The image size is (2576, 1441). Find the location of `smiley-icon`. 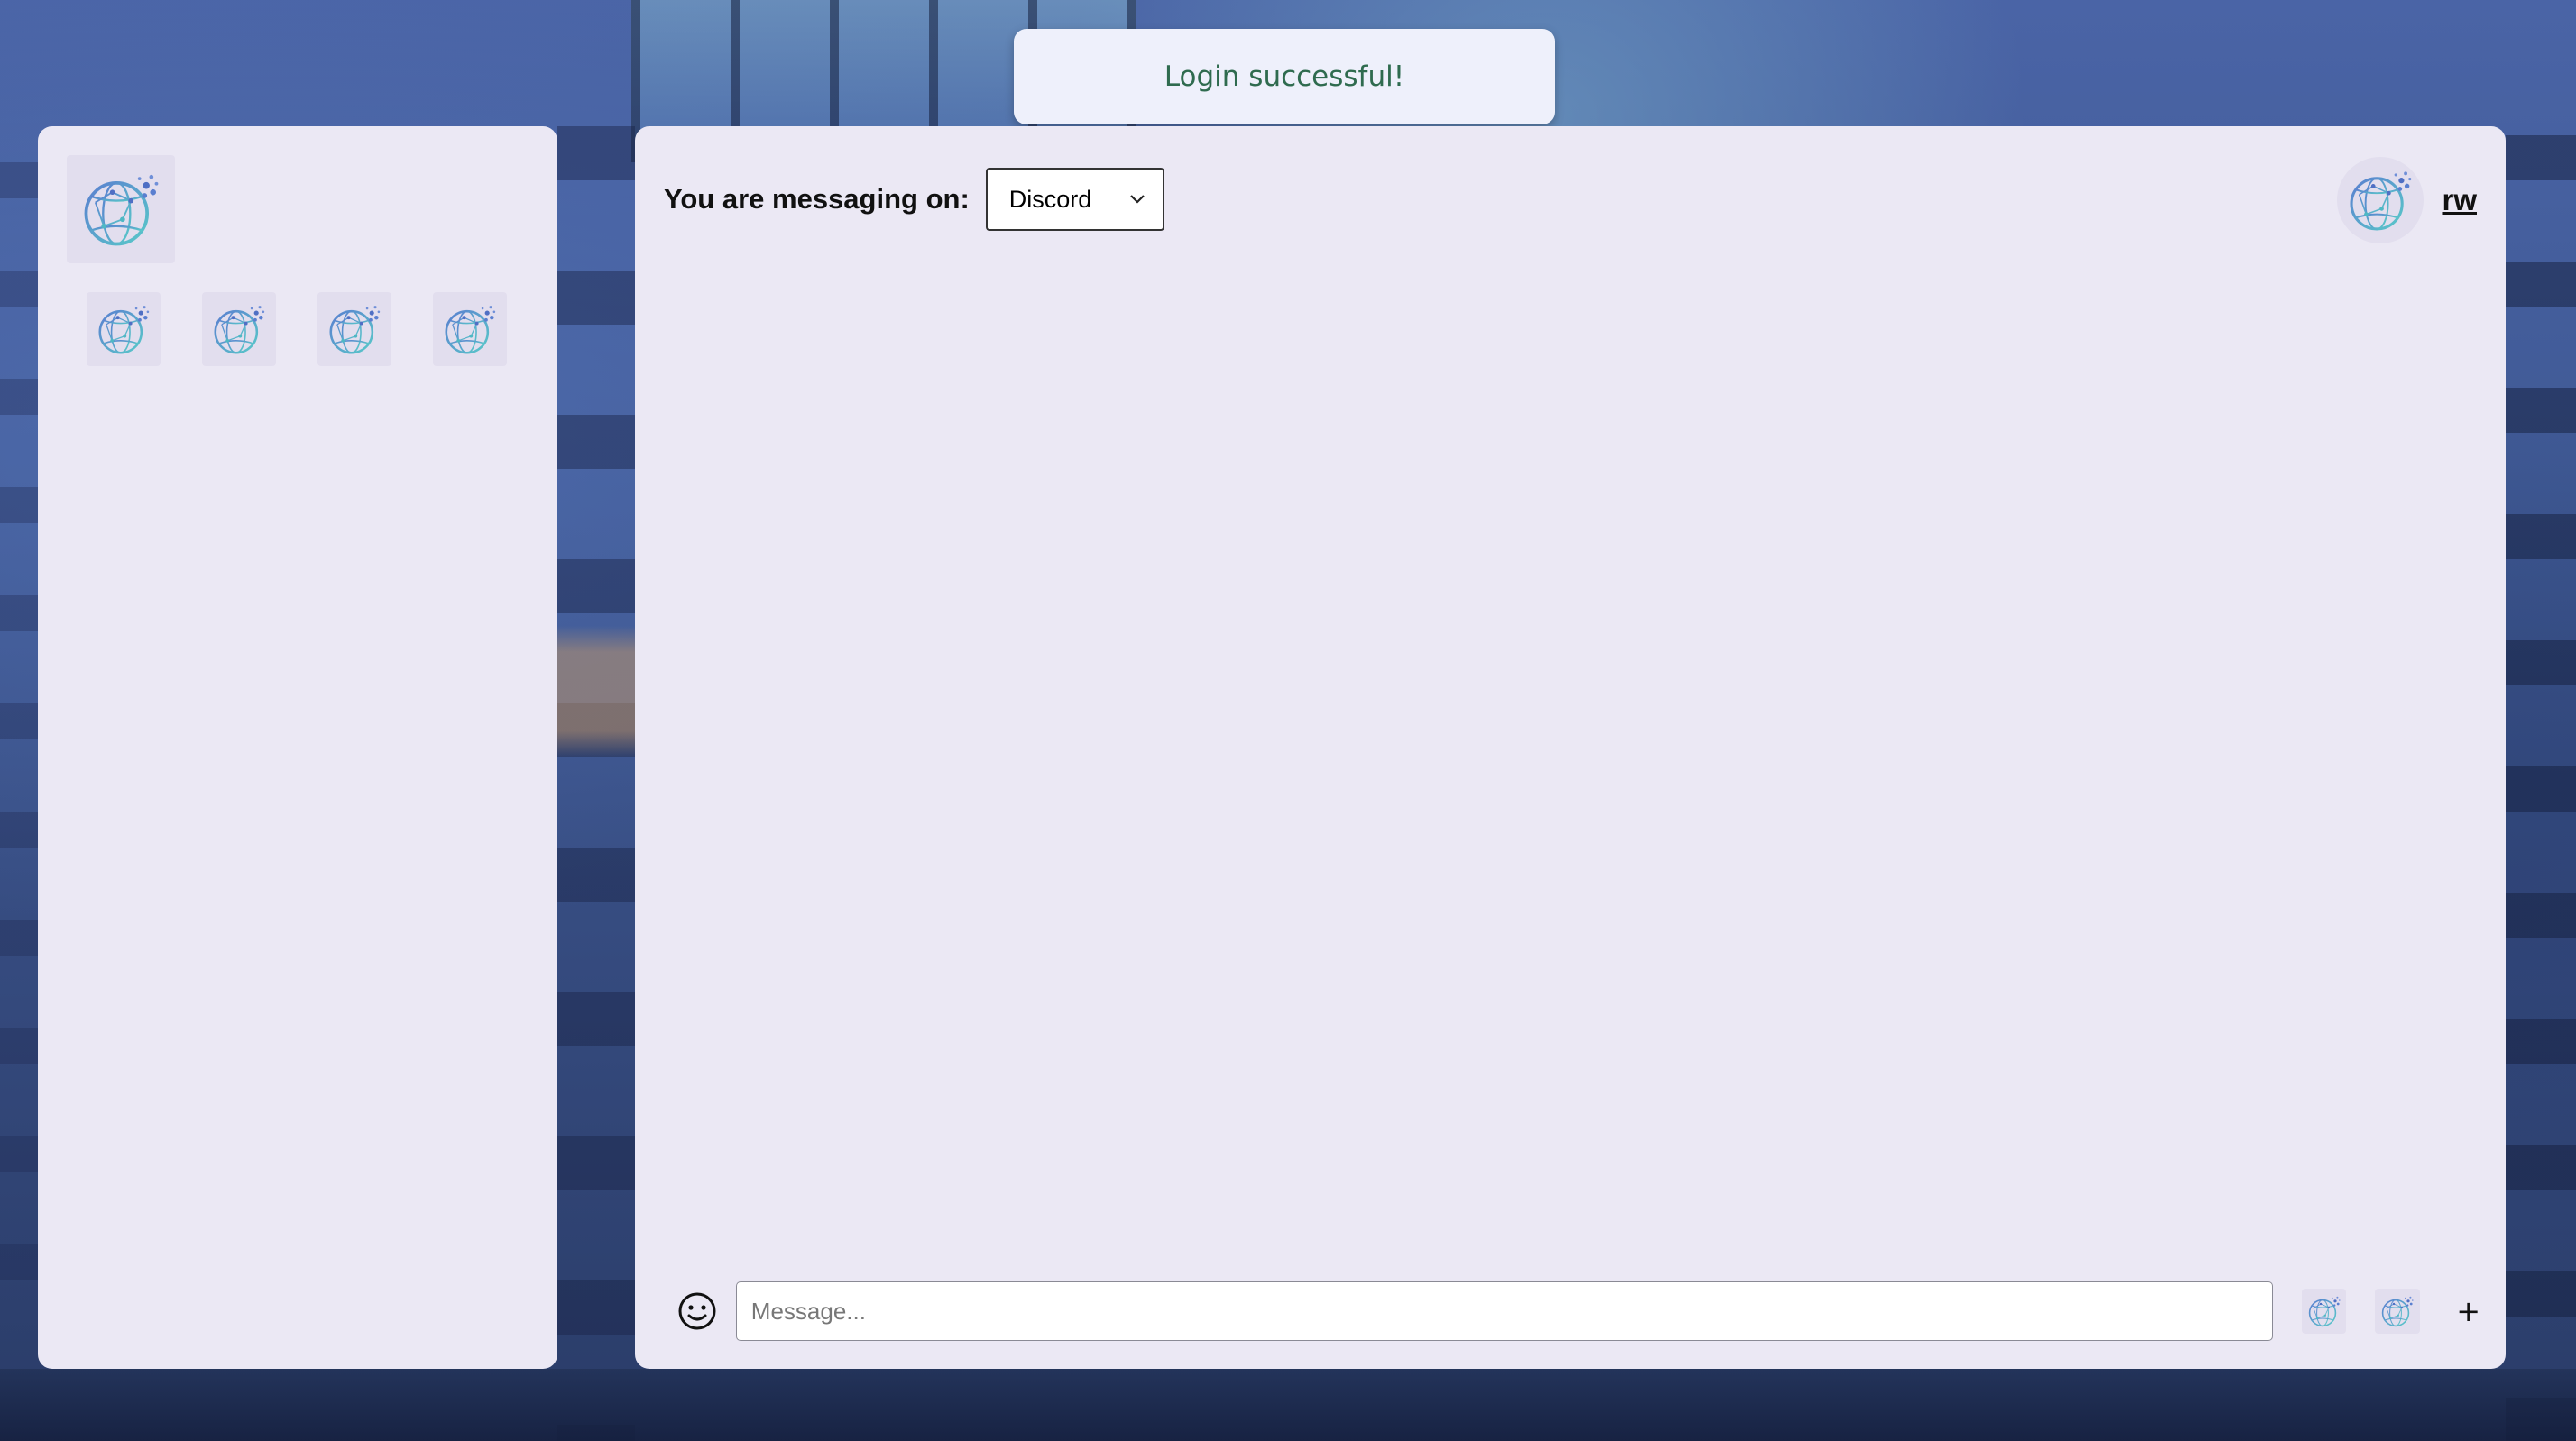

smiley-icon is located at coordinates (697, 1311).